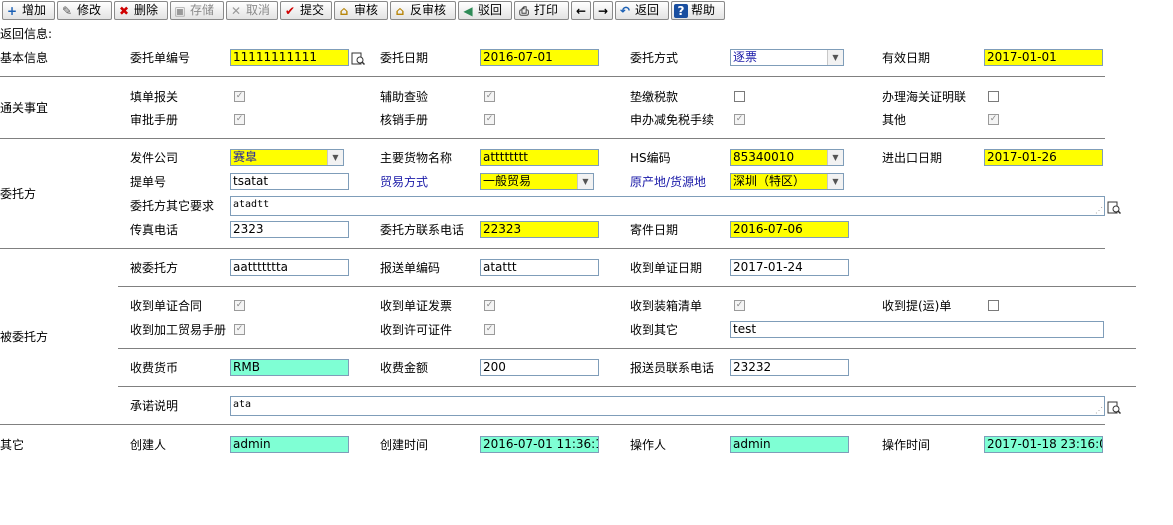  I want to click on other-recv-input: test, so click(917, 329).